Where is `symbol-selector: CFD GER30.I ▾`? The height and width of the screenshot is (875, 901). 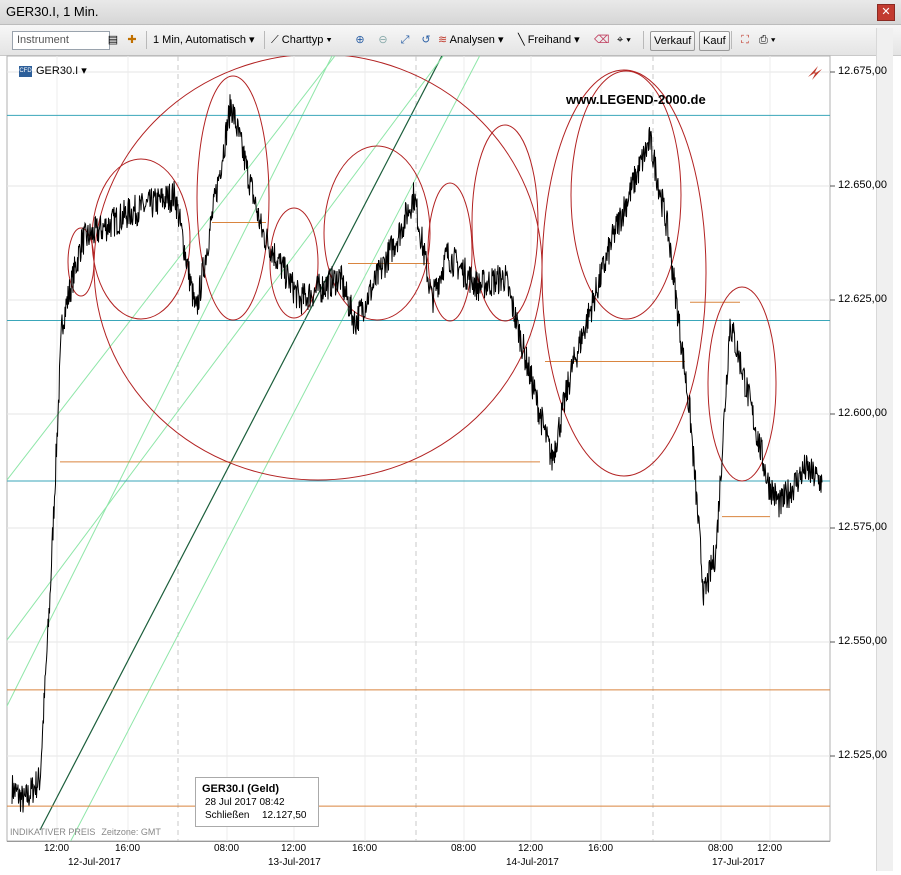 symbol-selector: CFD GER30.I ▾ is located at coordinates (53, 70).